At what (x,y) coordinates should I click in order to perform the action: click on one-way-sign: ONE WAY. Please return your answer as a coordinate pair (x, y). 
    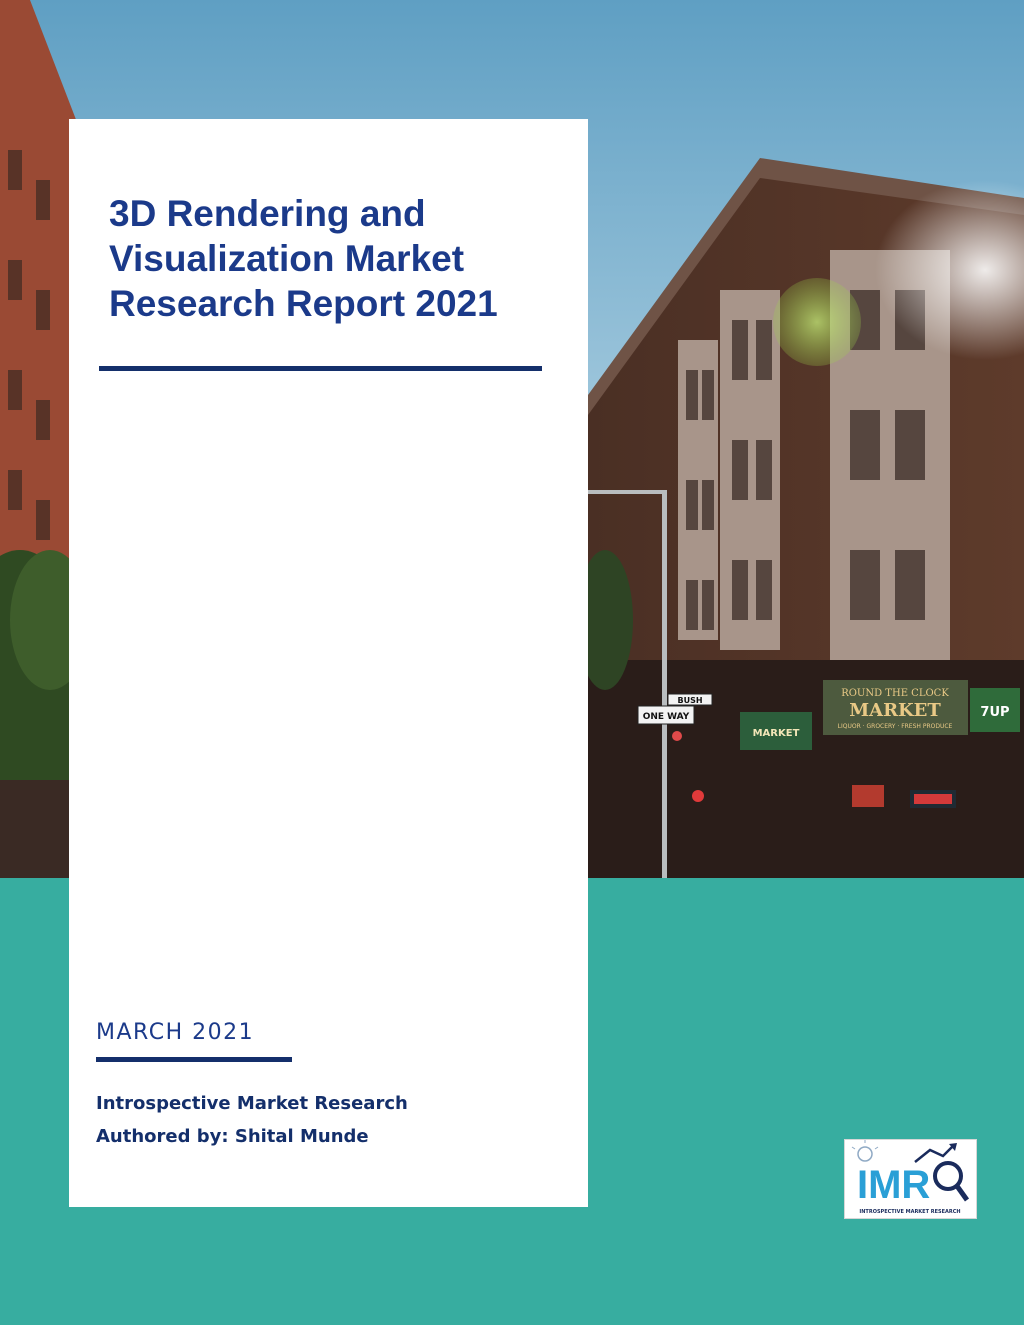
    Looking at the image, I should click on (666, 717).